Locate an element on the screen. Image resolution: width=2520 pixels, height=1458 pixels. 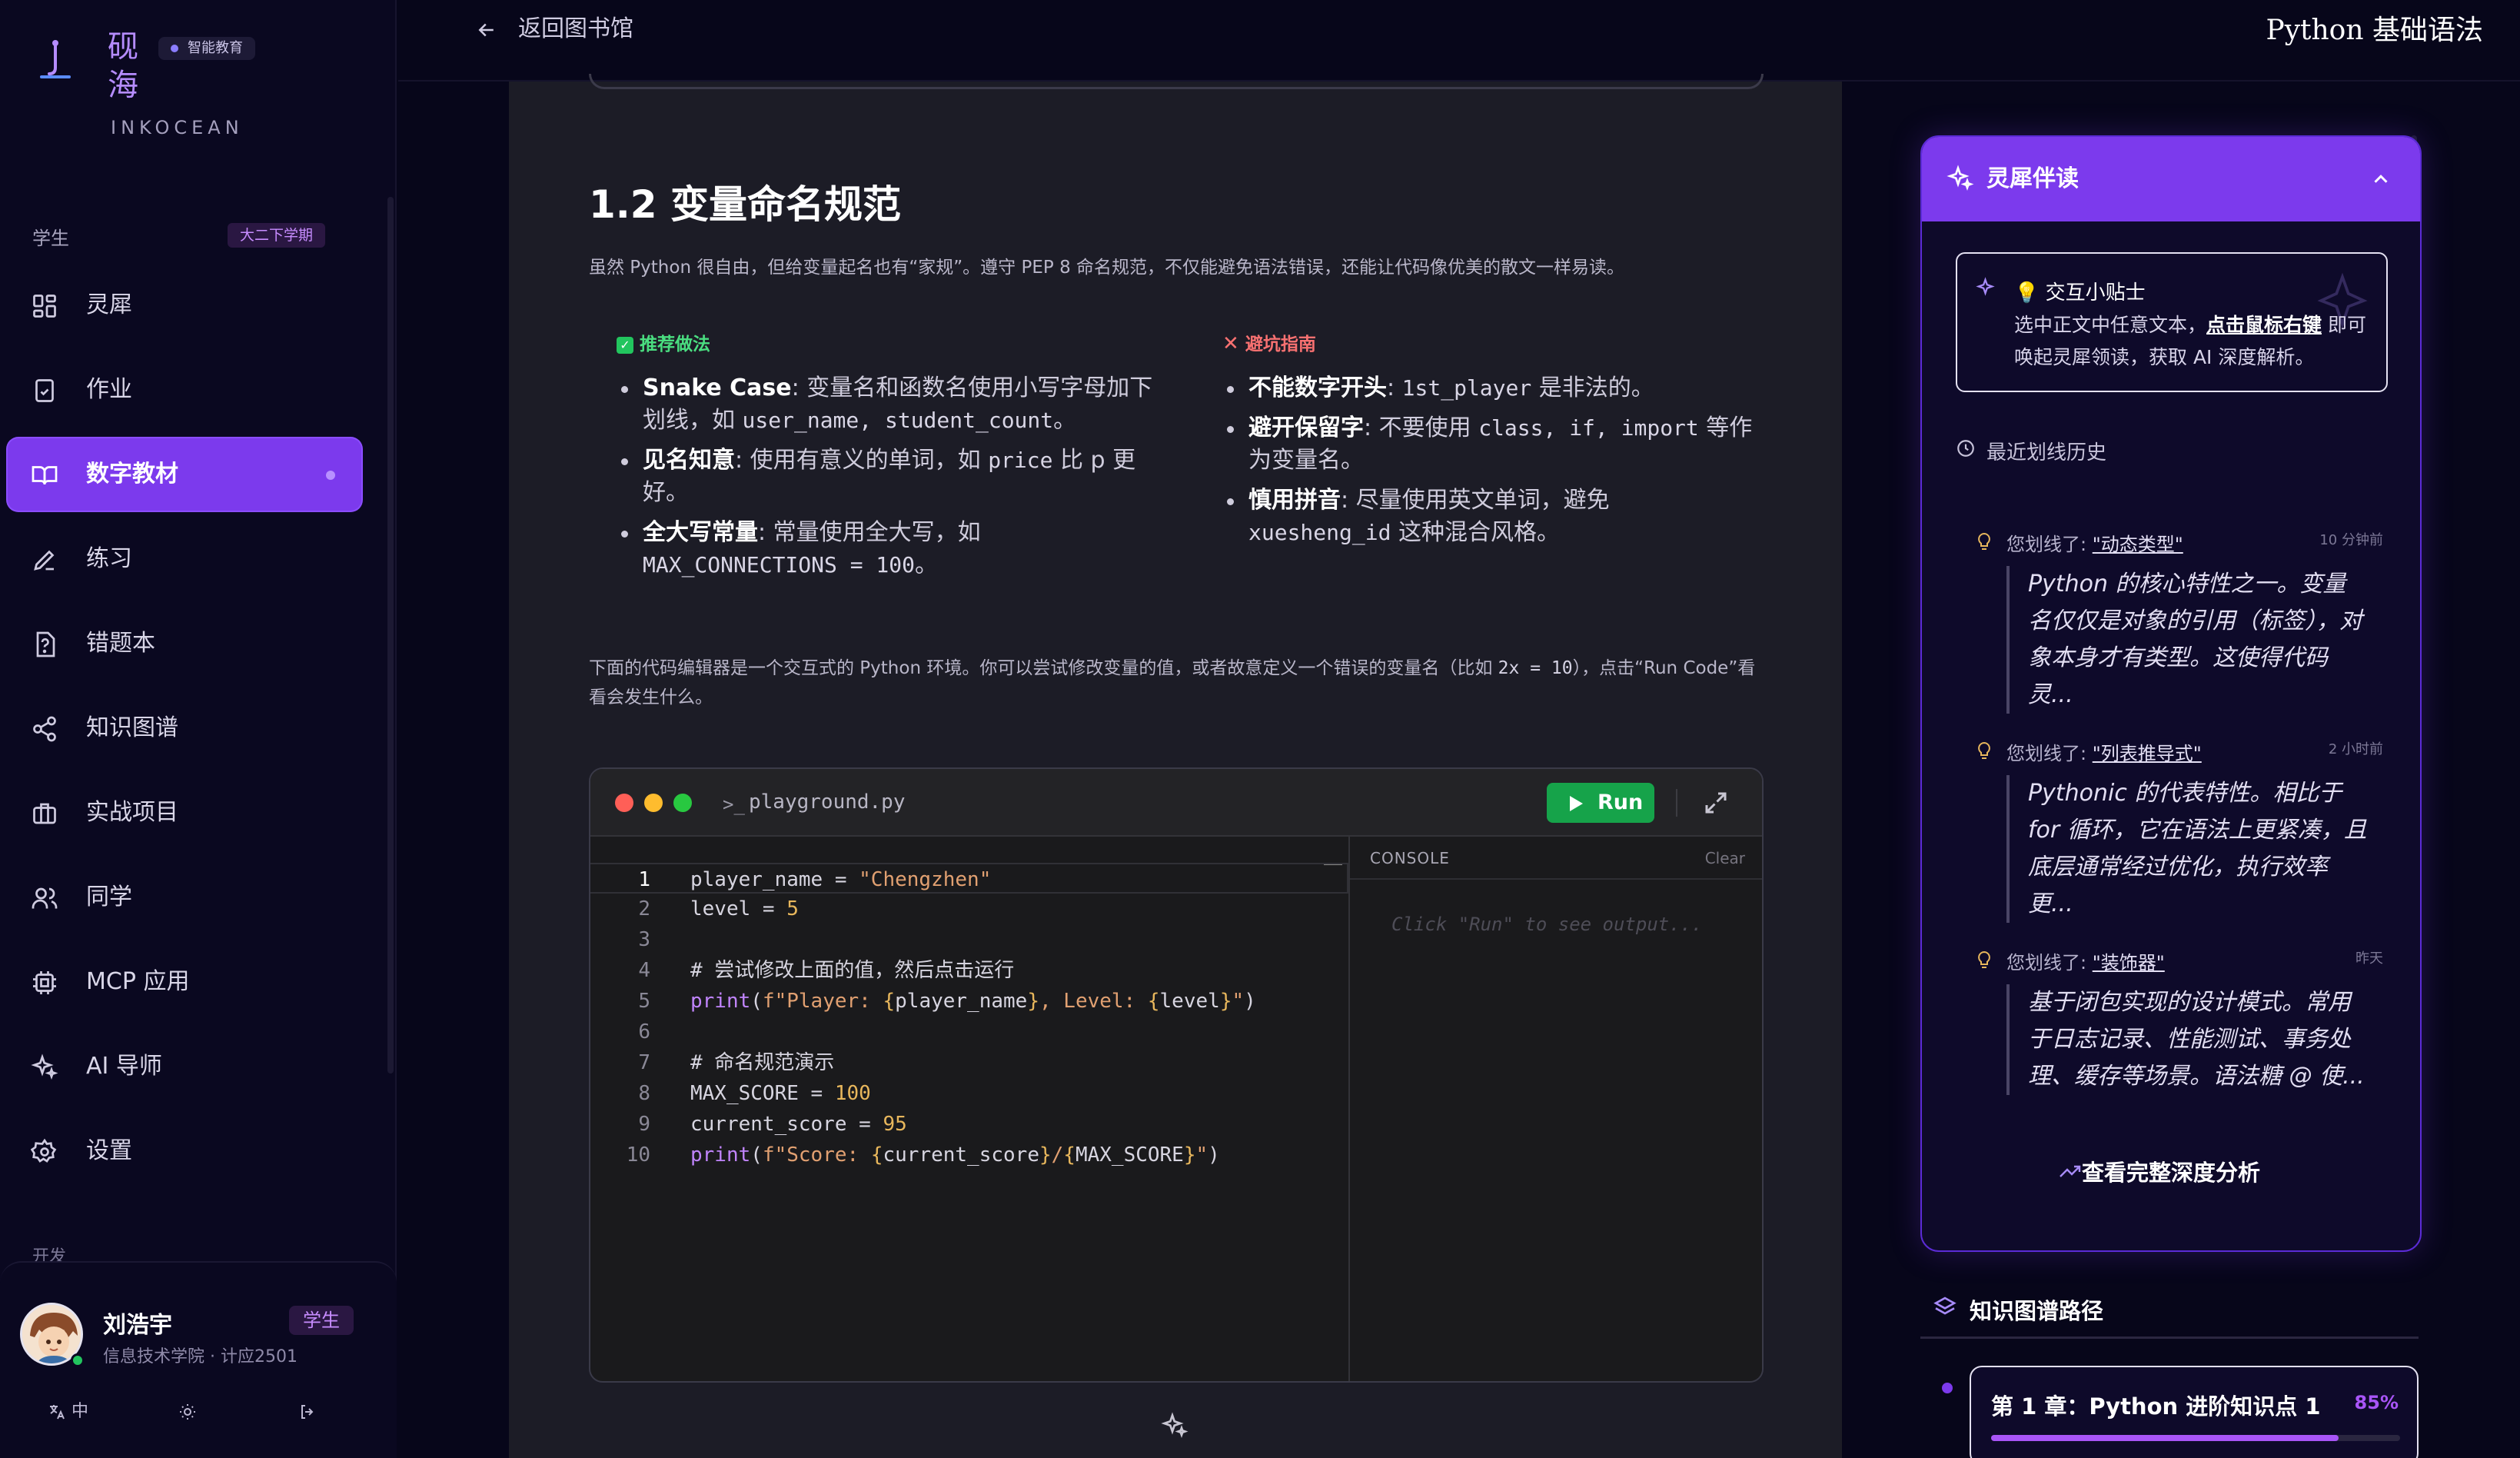
run-code-button: Run is located at coordinates (1601, 803).